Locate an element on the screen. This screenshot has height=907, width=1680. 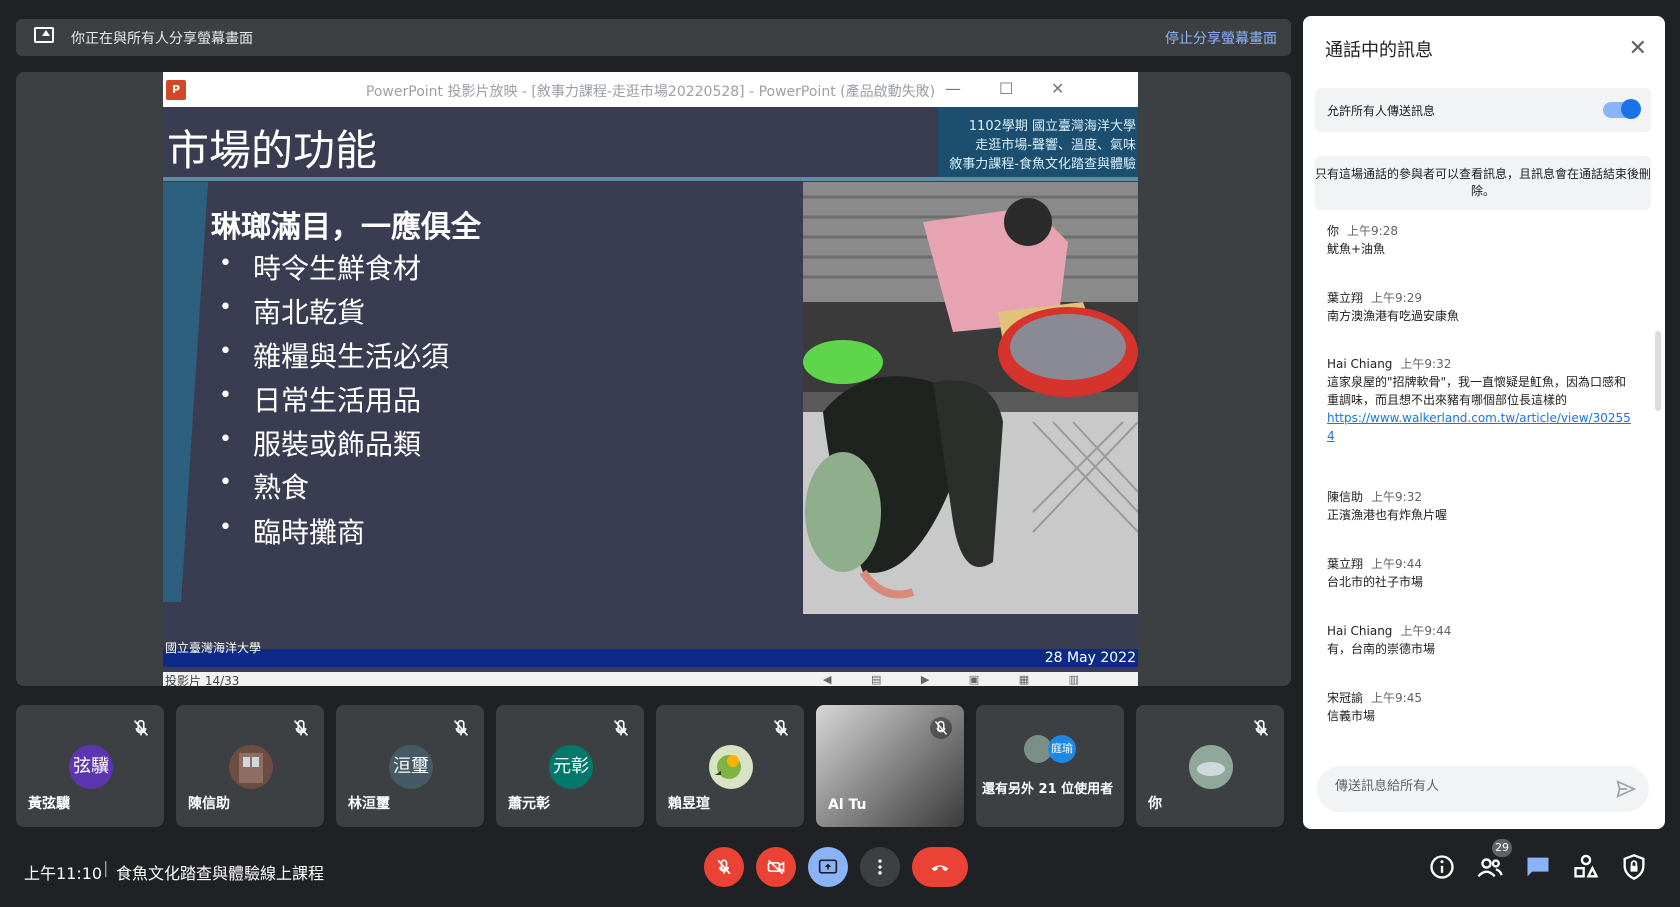
participant-name: 你 is located at coordinates (1155, 804).